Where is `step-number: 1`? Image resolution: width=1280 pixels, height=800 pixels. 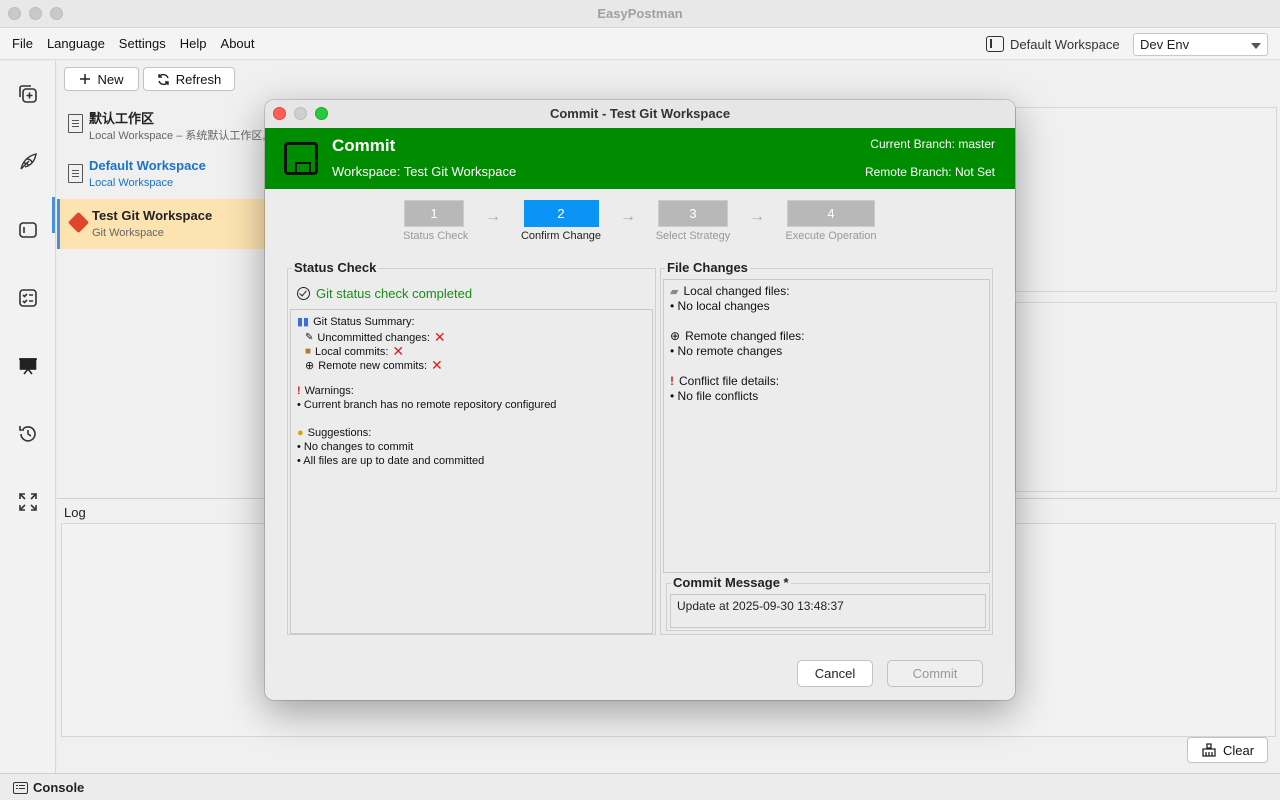 step-number: 1 is located at coordinates (434, 213).